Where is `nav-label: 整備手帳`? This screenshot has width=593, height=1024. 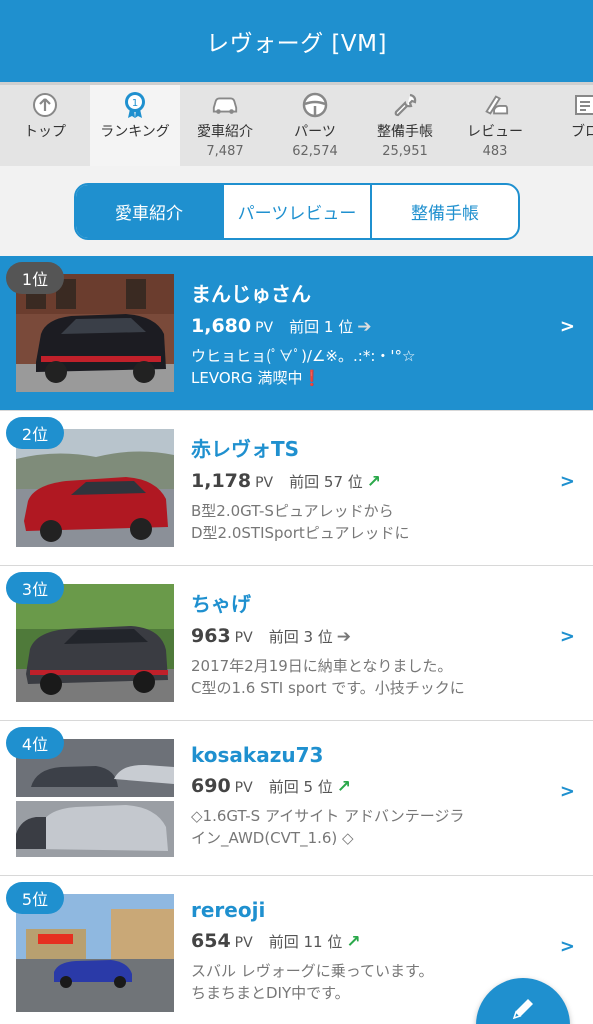
nav-label: 整備手帳 is located at coordinates (405, 132).